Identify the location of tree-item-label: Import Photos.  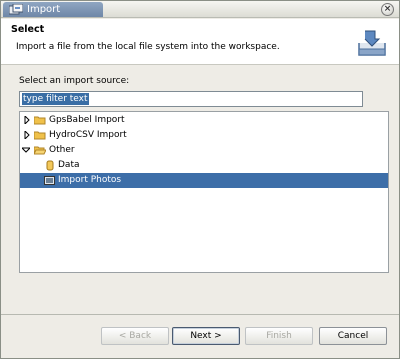
(90, 180).